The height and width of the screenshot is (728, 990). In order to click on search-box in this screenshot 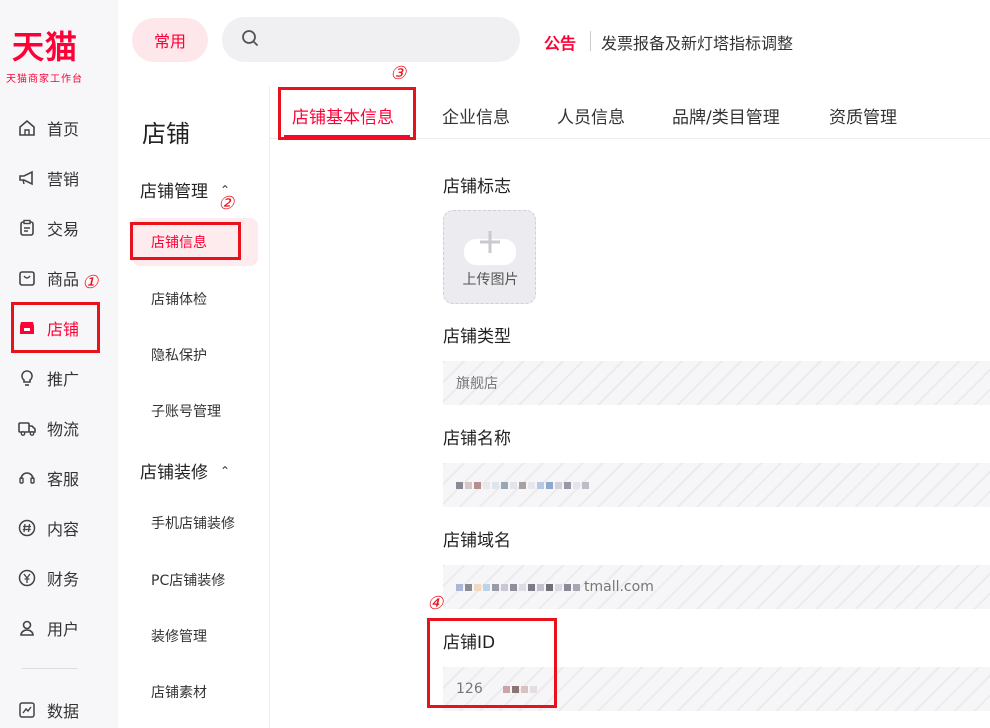, I will do `click(371, 39)`.